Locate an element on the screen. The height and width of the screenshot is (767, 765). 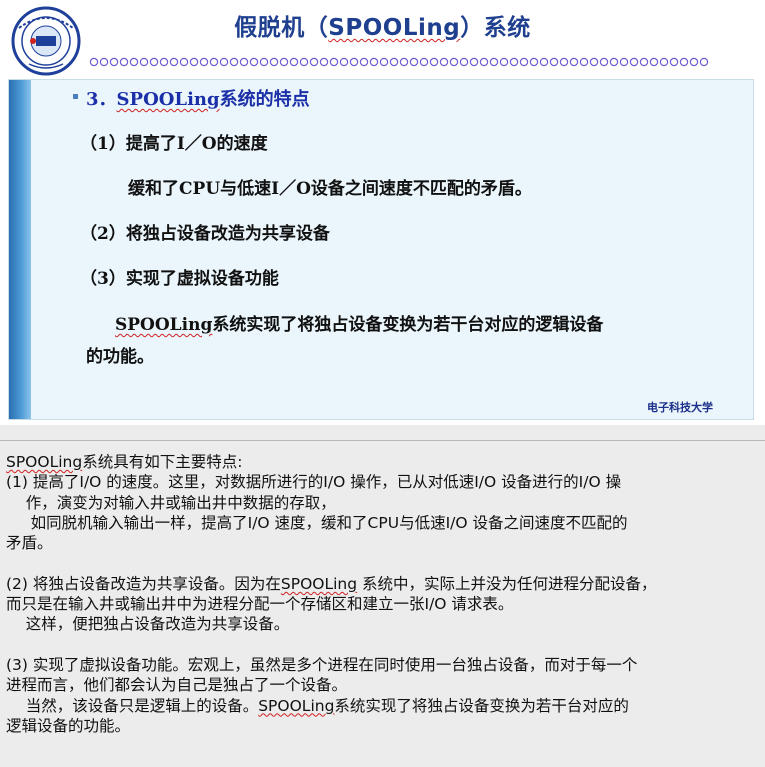
panel-side-bar is located at coordinates (20, 249).